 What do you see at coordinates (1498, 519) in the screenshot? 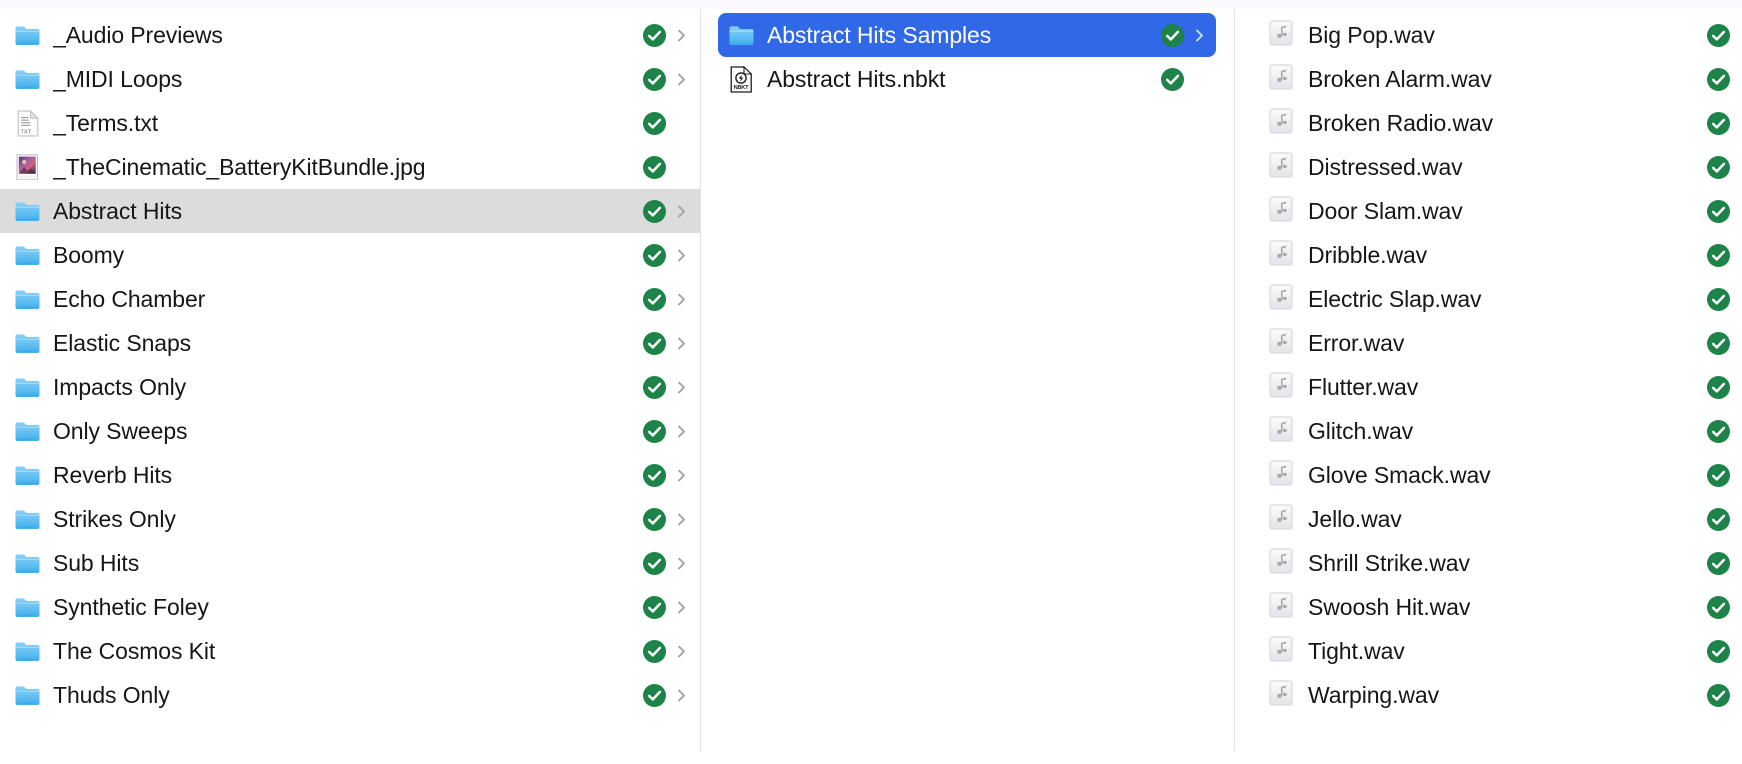
I see `file-row: Jello.wav` at bounding box center [1498, 519].